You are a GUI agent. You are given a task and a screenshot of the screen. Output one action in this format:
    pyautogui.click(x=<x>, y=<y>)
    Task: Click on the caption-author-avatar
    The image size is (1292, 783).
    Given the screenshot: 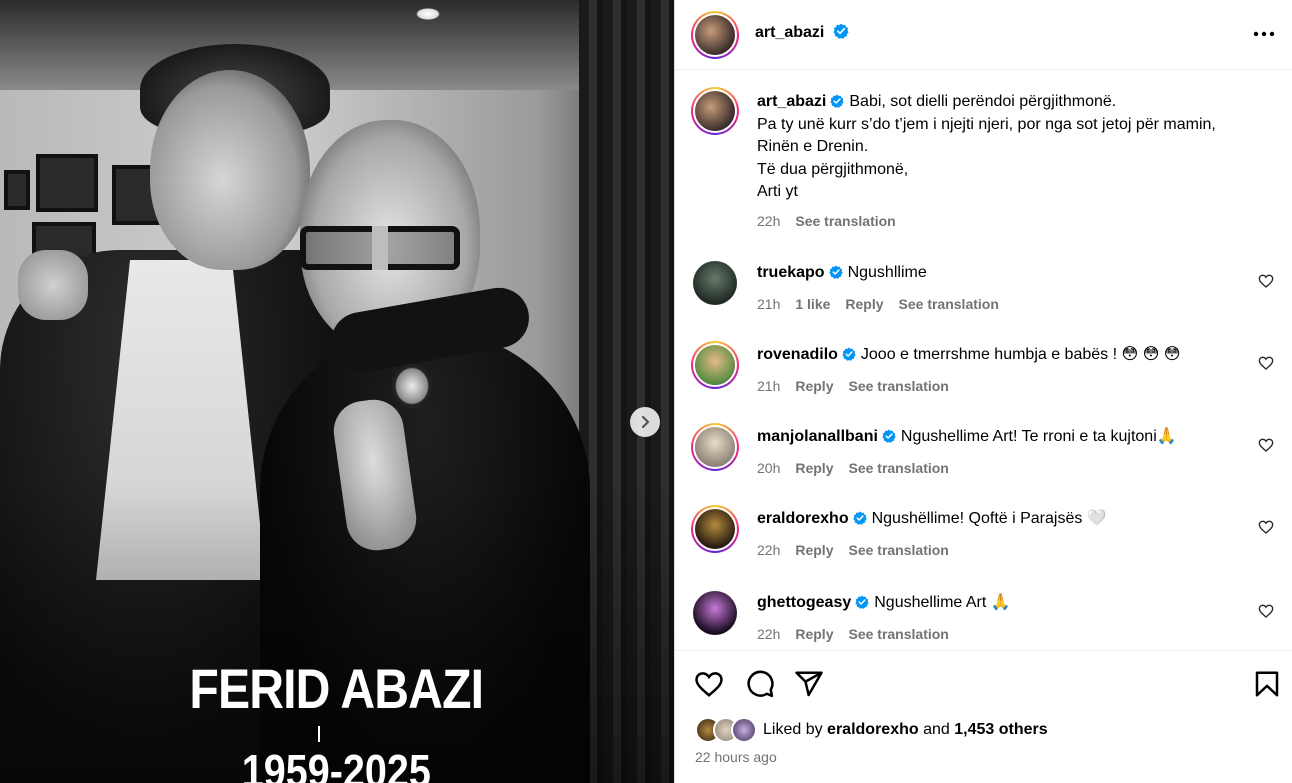 What is the action you would take?
    pyautogui.click(x=715, y=111)
    